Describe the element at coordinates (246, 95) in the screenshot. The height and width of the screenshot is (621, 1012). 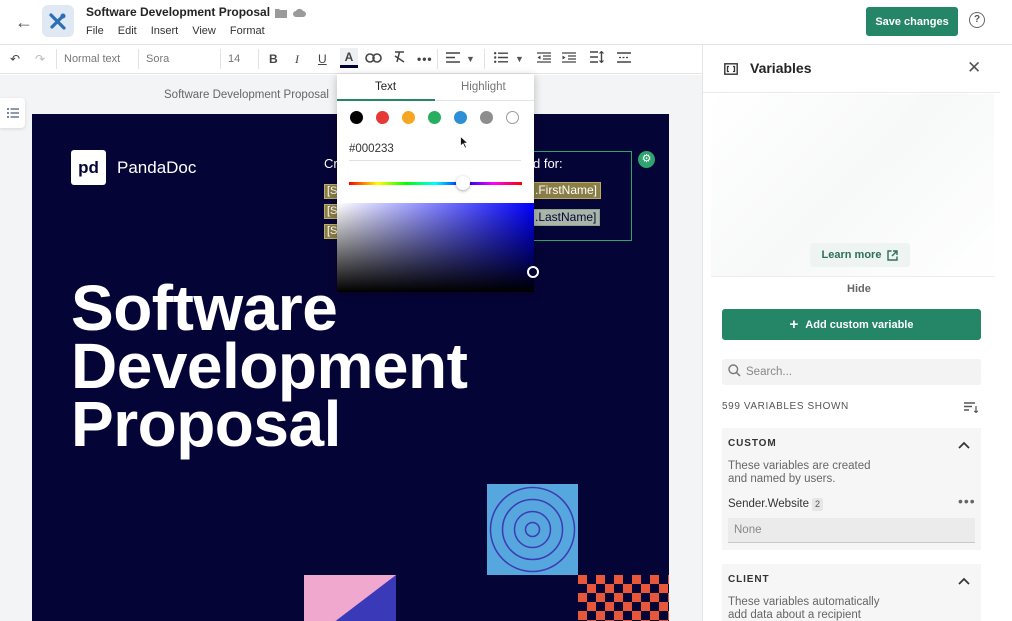
I see `page-name-label: Software Development Proposal` at that location.